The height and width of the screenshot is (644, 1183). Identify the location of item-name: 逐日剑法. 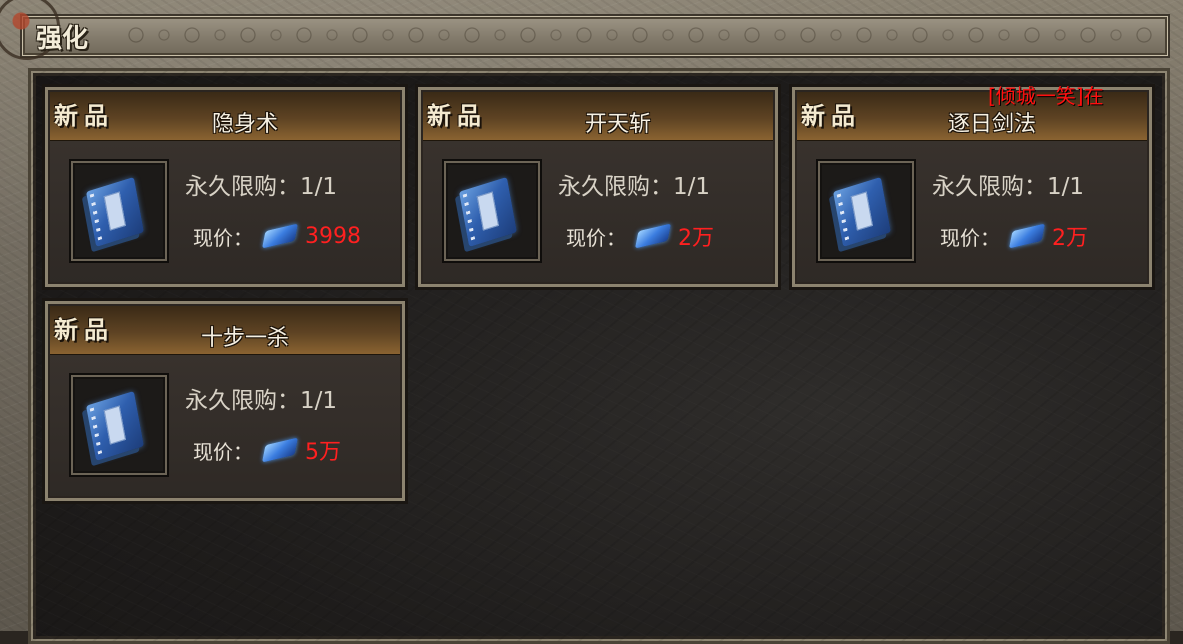
(991, 124).